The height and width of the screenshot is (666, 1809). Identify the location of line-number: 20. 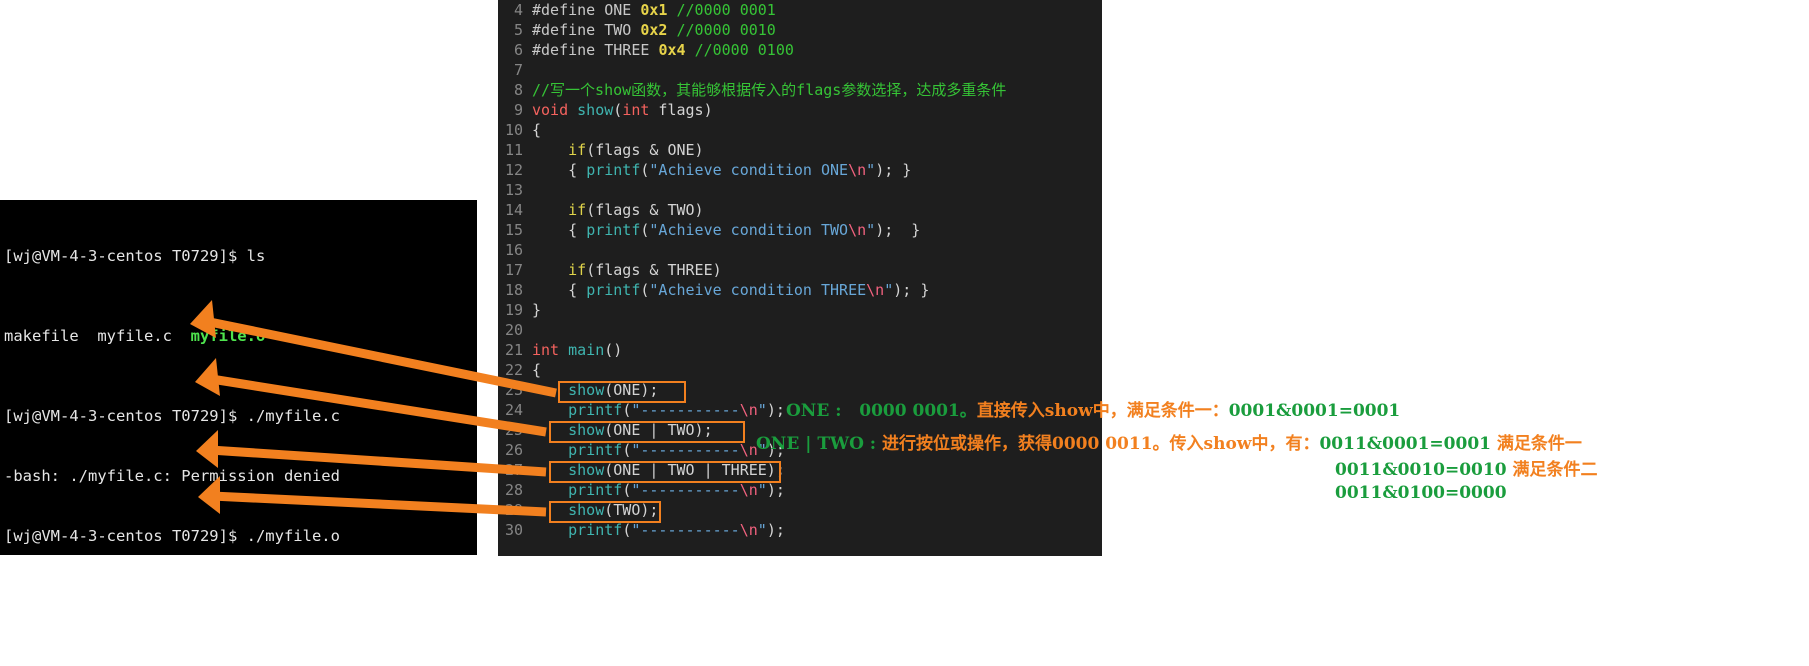
(513, 330).